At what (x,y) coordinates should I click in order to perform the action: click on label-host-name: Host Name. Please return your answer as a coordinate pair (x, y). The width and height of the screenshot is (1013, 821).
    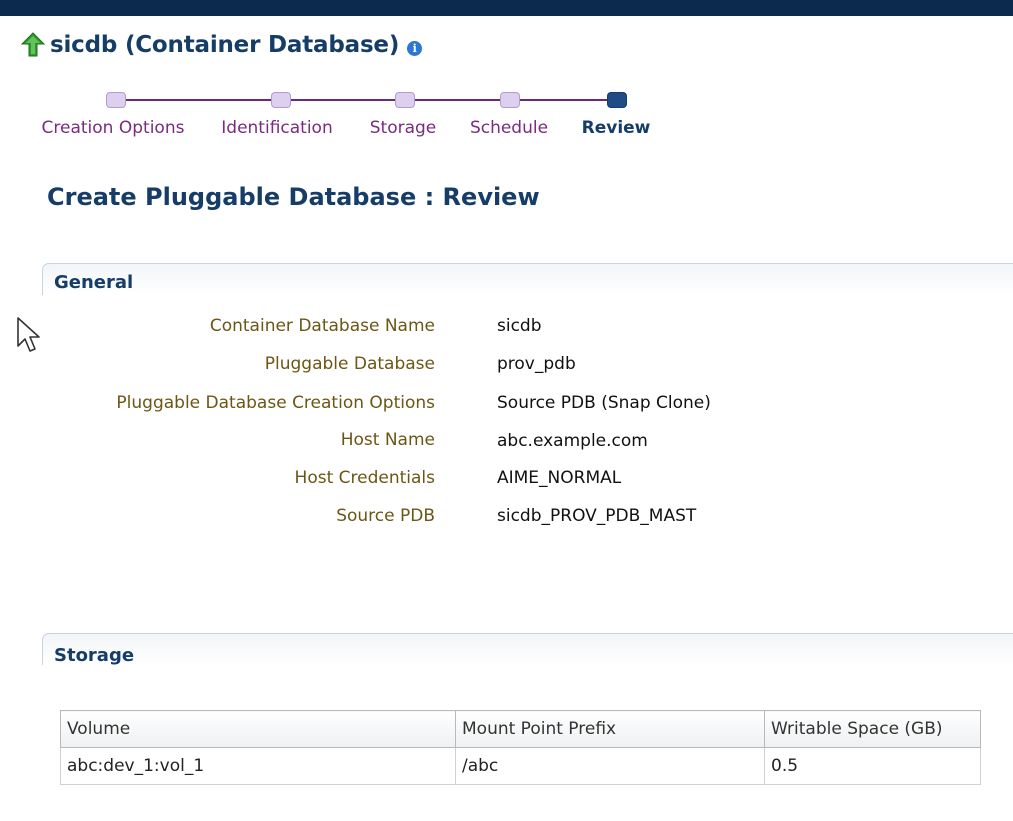
    Looking at the image, I should click on (387, 440).